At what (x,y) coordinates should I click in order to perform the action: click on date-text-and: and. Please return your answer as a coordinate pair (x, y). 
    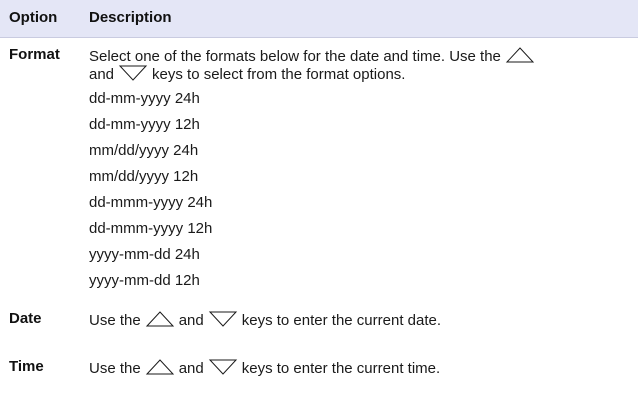
    Looking at the image, I should click on (191, 320).